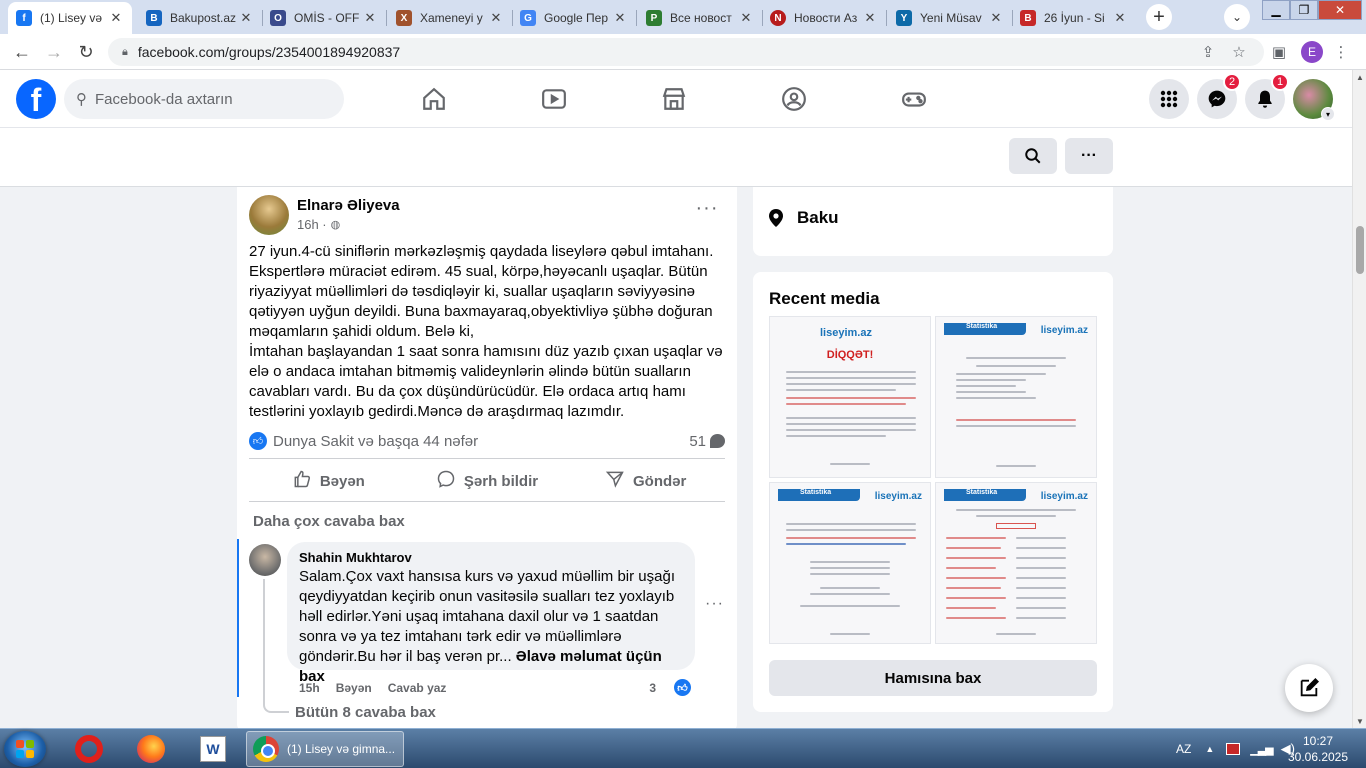 The height and width of the screenshot is (768, 1366). Describe the element at coordinates (615, 481) in the screenshot. I see `share-arrow-icon` at that location.